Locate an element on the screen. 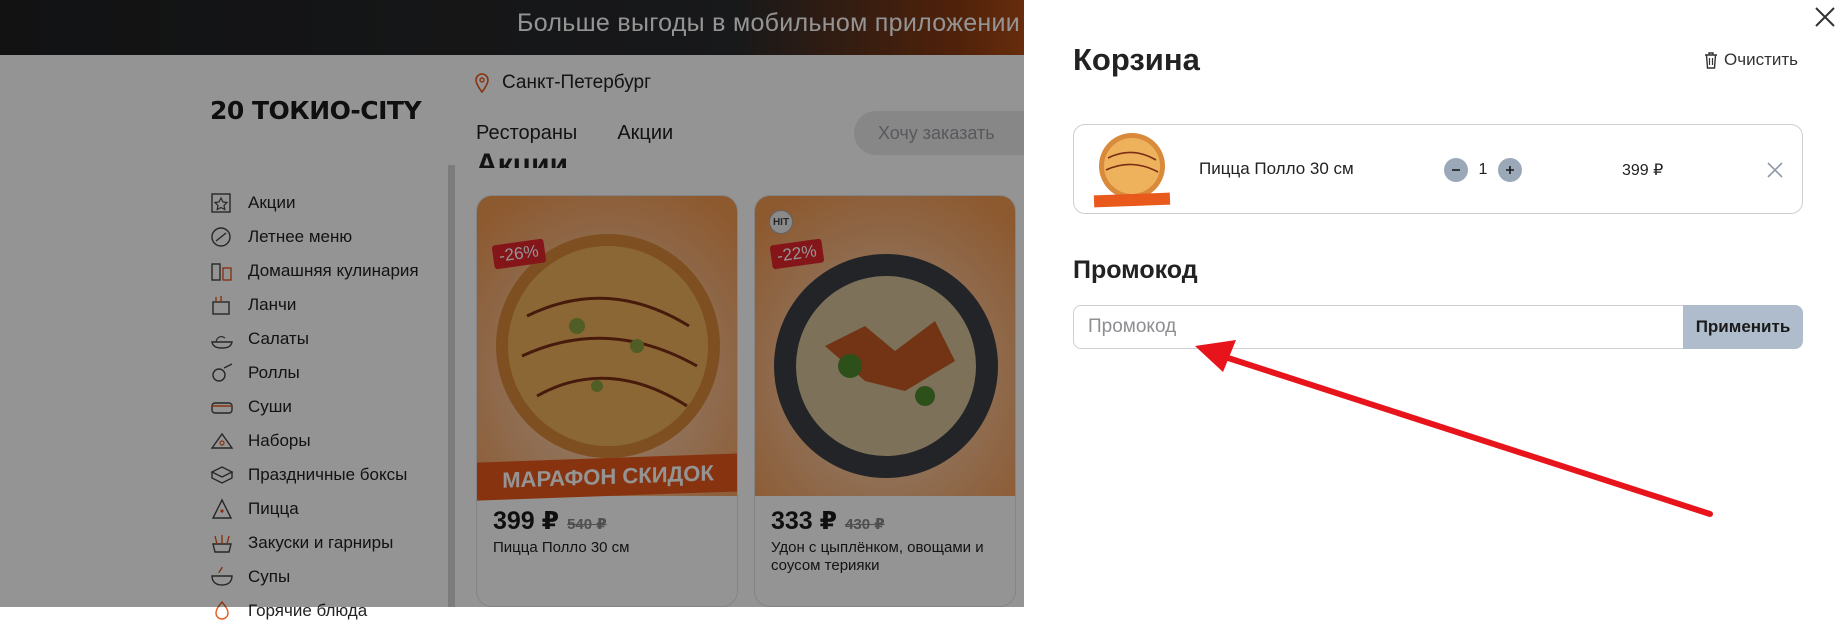  decrease-qty-button is located at coordinates (1456, 170).